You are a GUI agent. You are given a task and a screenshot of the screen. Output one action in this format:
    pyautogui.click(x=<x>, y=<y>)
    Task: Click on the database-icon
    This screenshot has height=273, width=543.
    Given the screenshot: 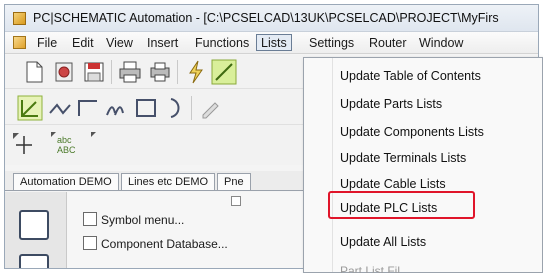 What is the action you would take?
    pyautogui.click(x=90, y=243)
    